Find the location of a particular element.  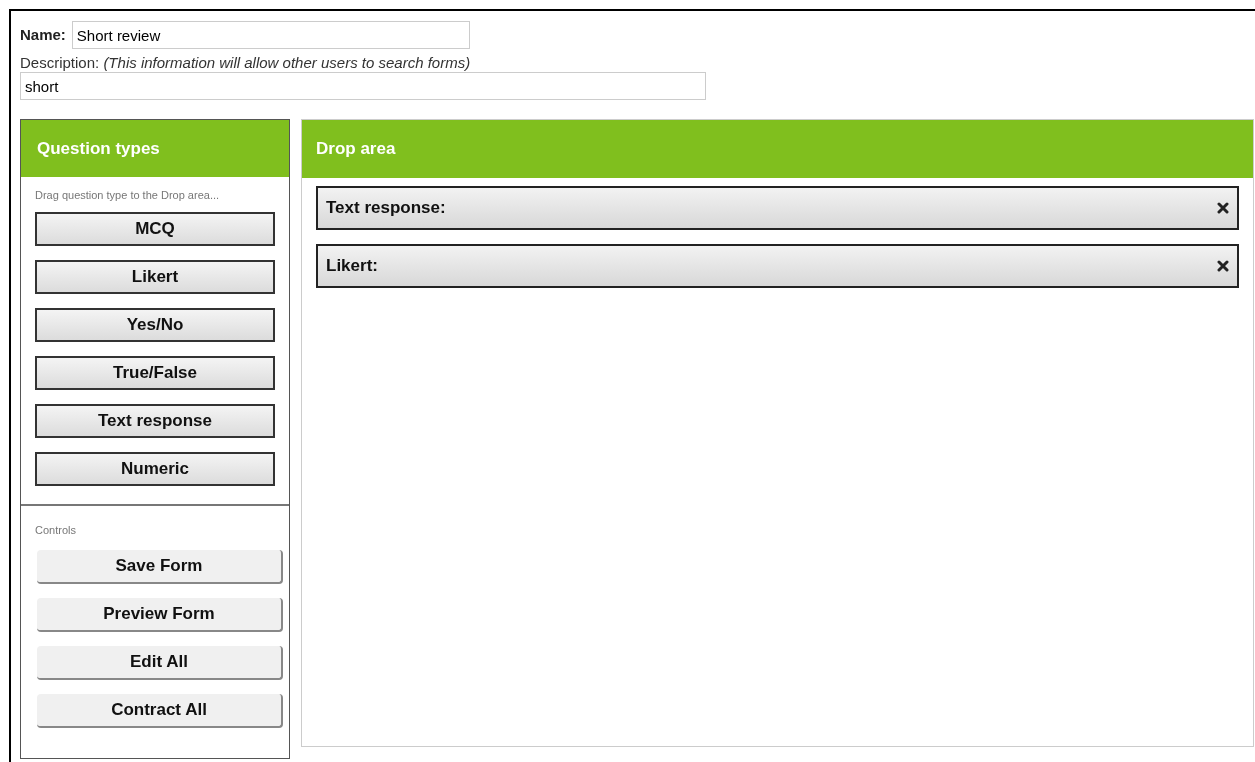

panel-title: Question types is located at coordinates (155, 148).